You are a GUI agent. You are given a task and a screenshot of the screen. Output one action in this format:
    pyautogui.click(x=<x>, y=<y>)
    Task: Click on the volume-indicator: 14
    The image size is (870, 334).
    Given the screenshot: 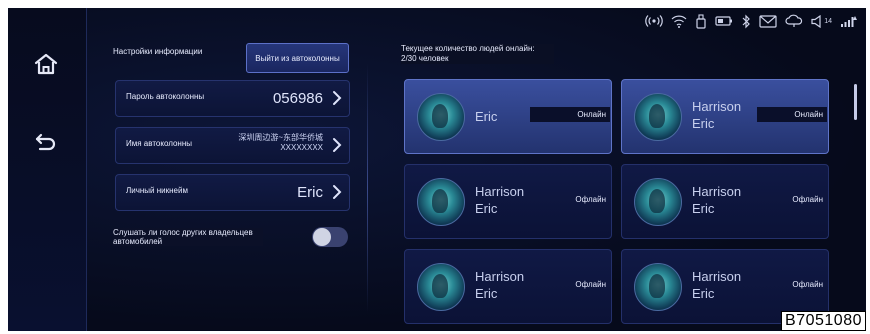 What is the action you would take?
    pyautogui.click(x=821, y=21)
    